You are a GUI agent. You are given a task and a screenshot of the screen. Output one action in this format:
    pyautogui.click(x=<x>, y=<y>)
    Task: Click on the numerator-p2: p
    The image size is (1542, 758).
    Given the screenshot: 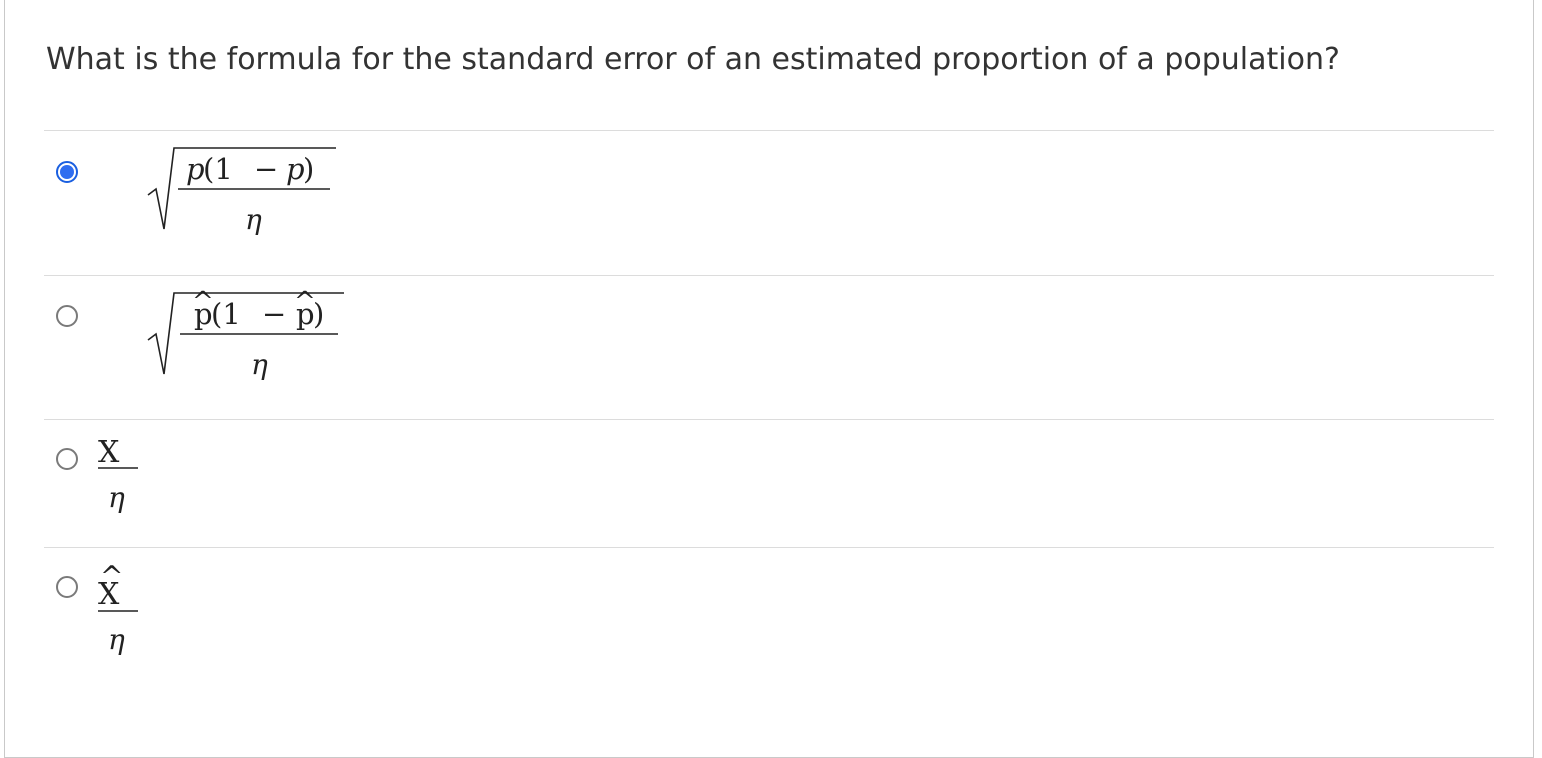 What is the action you would take?
    pyautogui.click(x=295, y=169)
    